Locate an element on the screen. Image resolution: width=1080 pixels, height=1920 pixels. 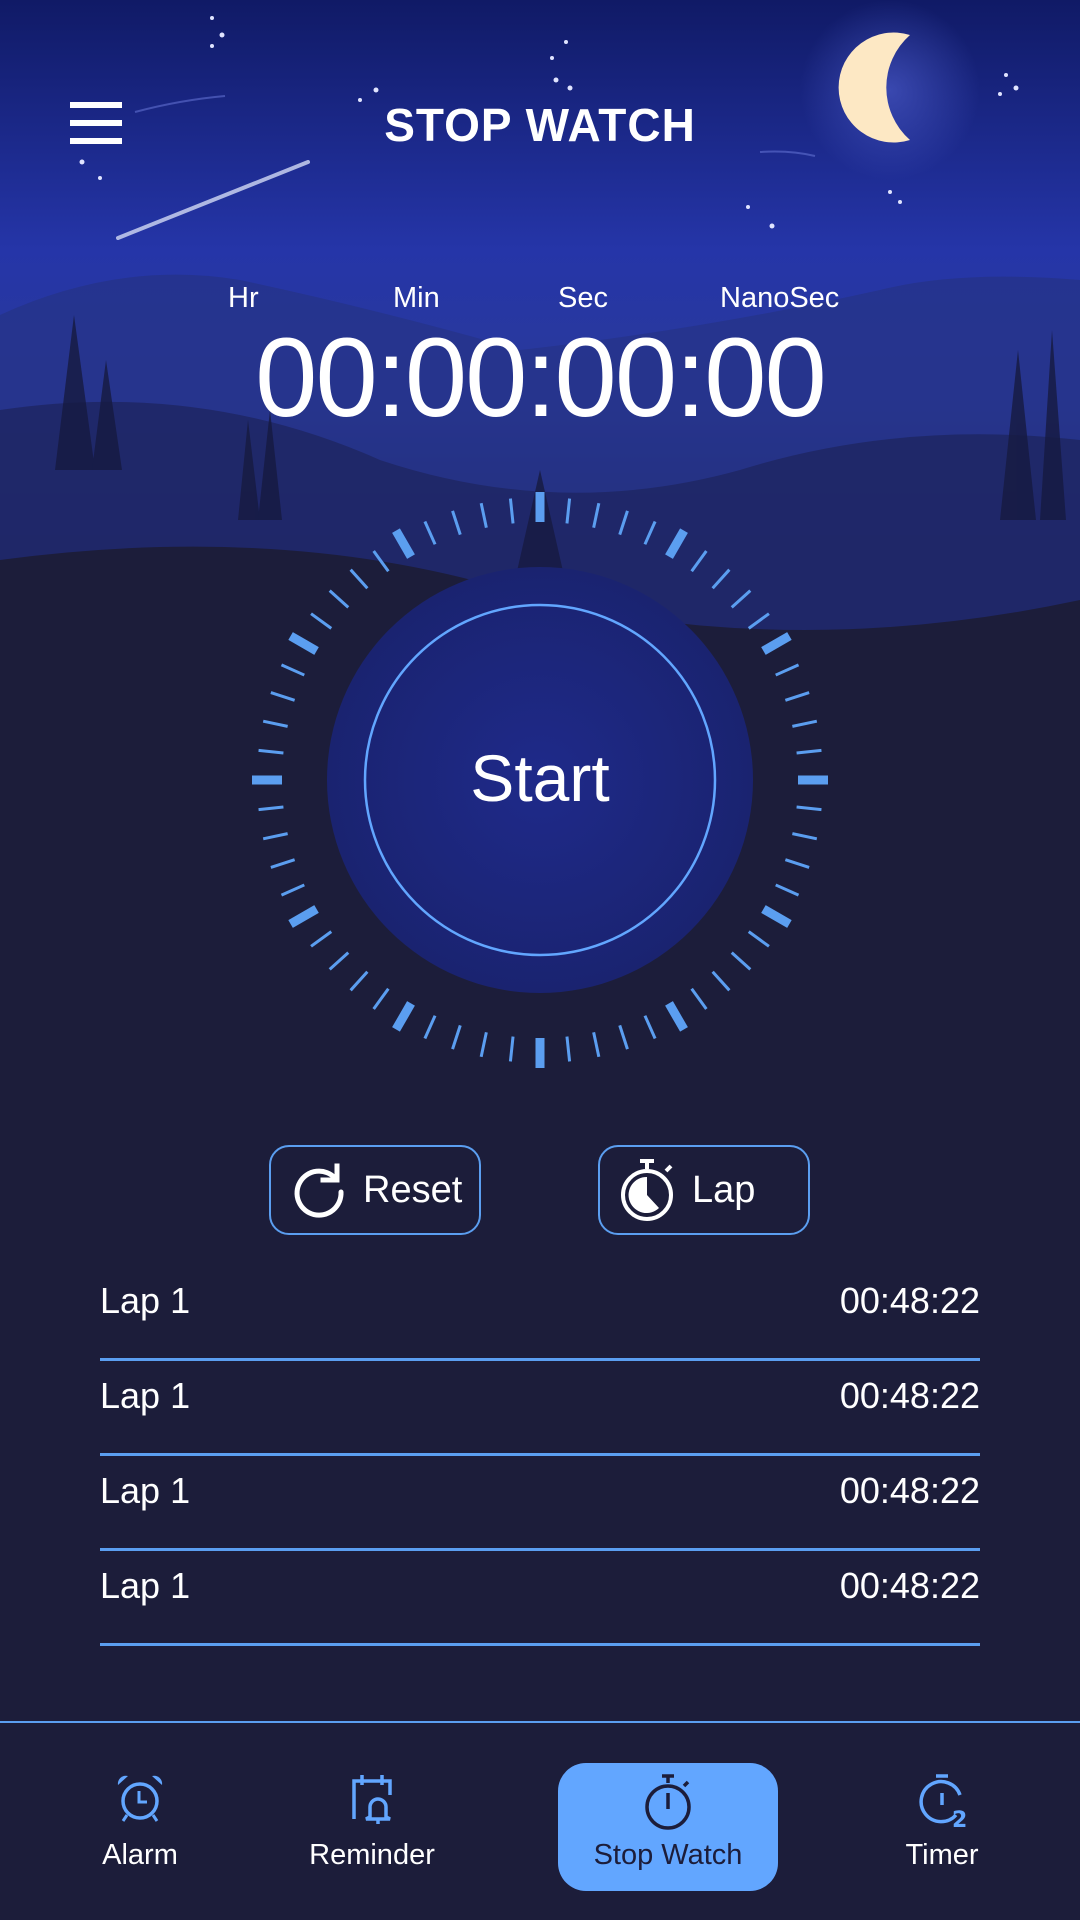
nav-item-reminder: Reminder is located at coordinates (372, 1827).